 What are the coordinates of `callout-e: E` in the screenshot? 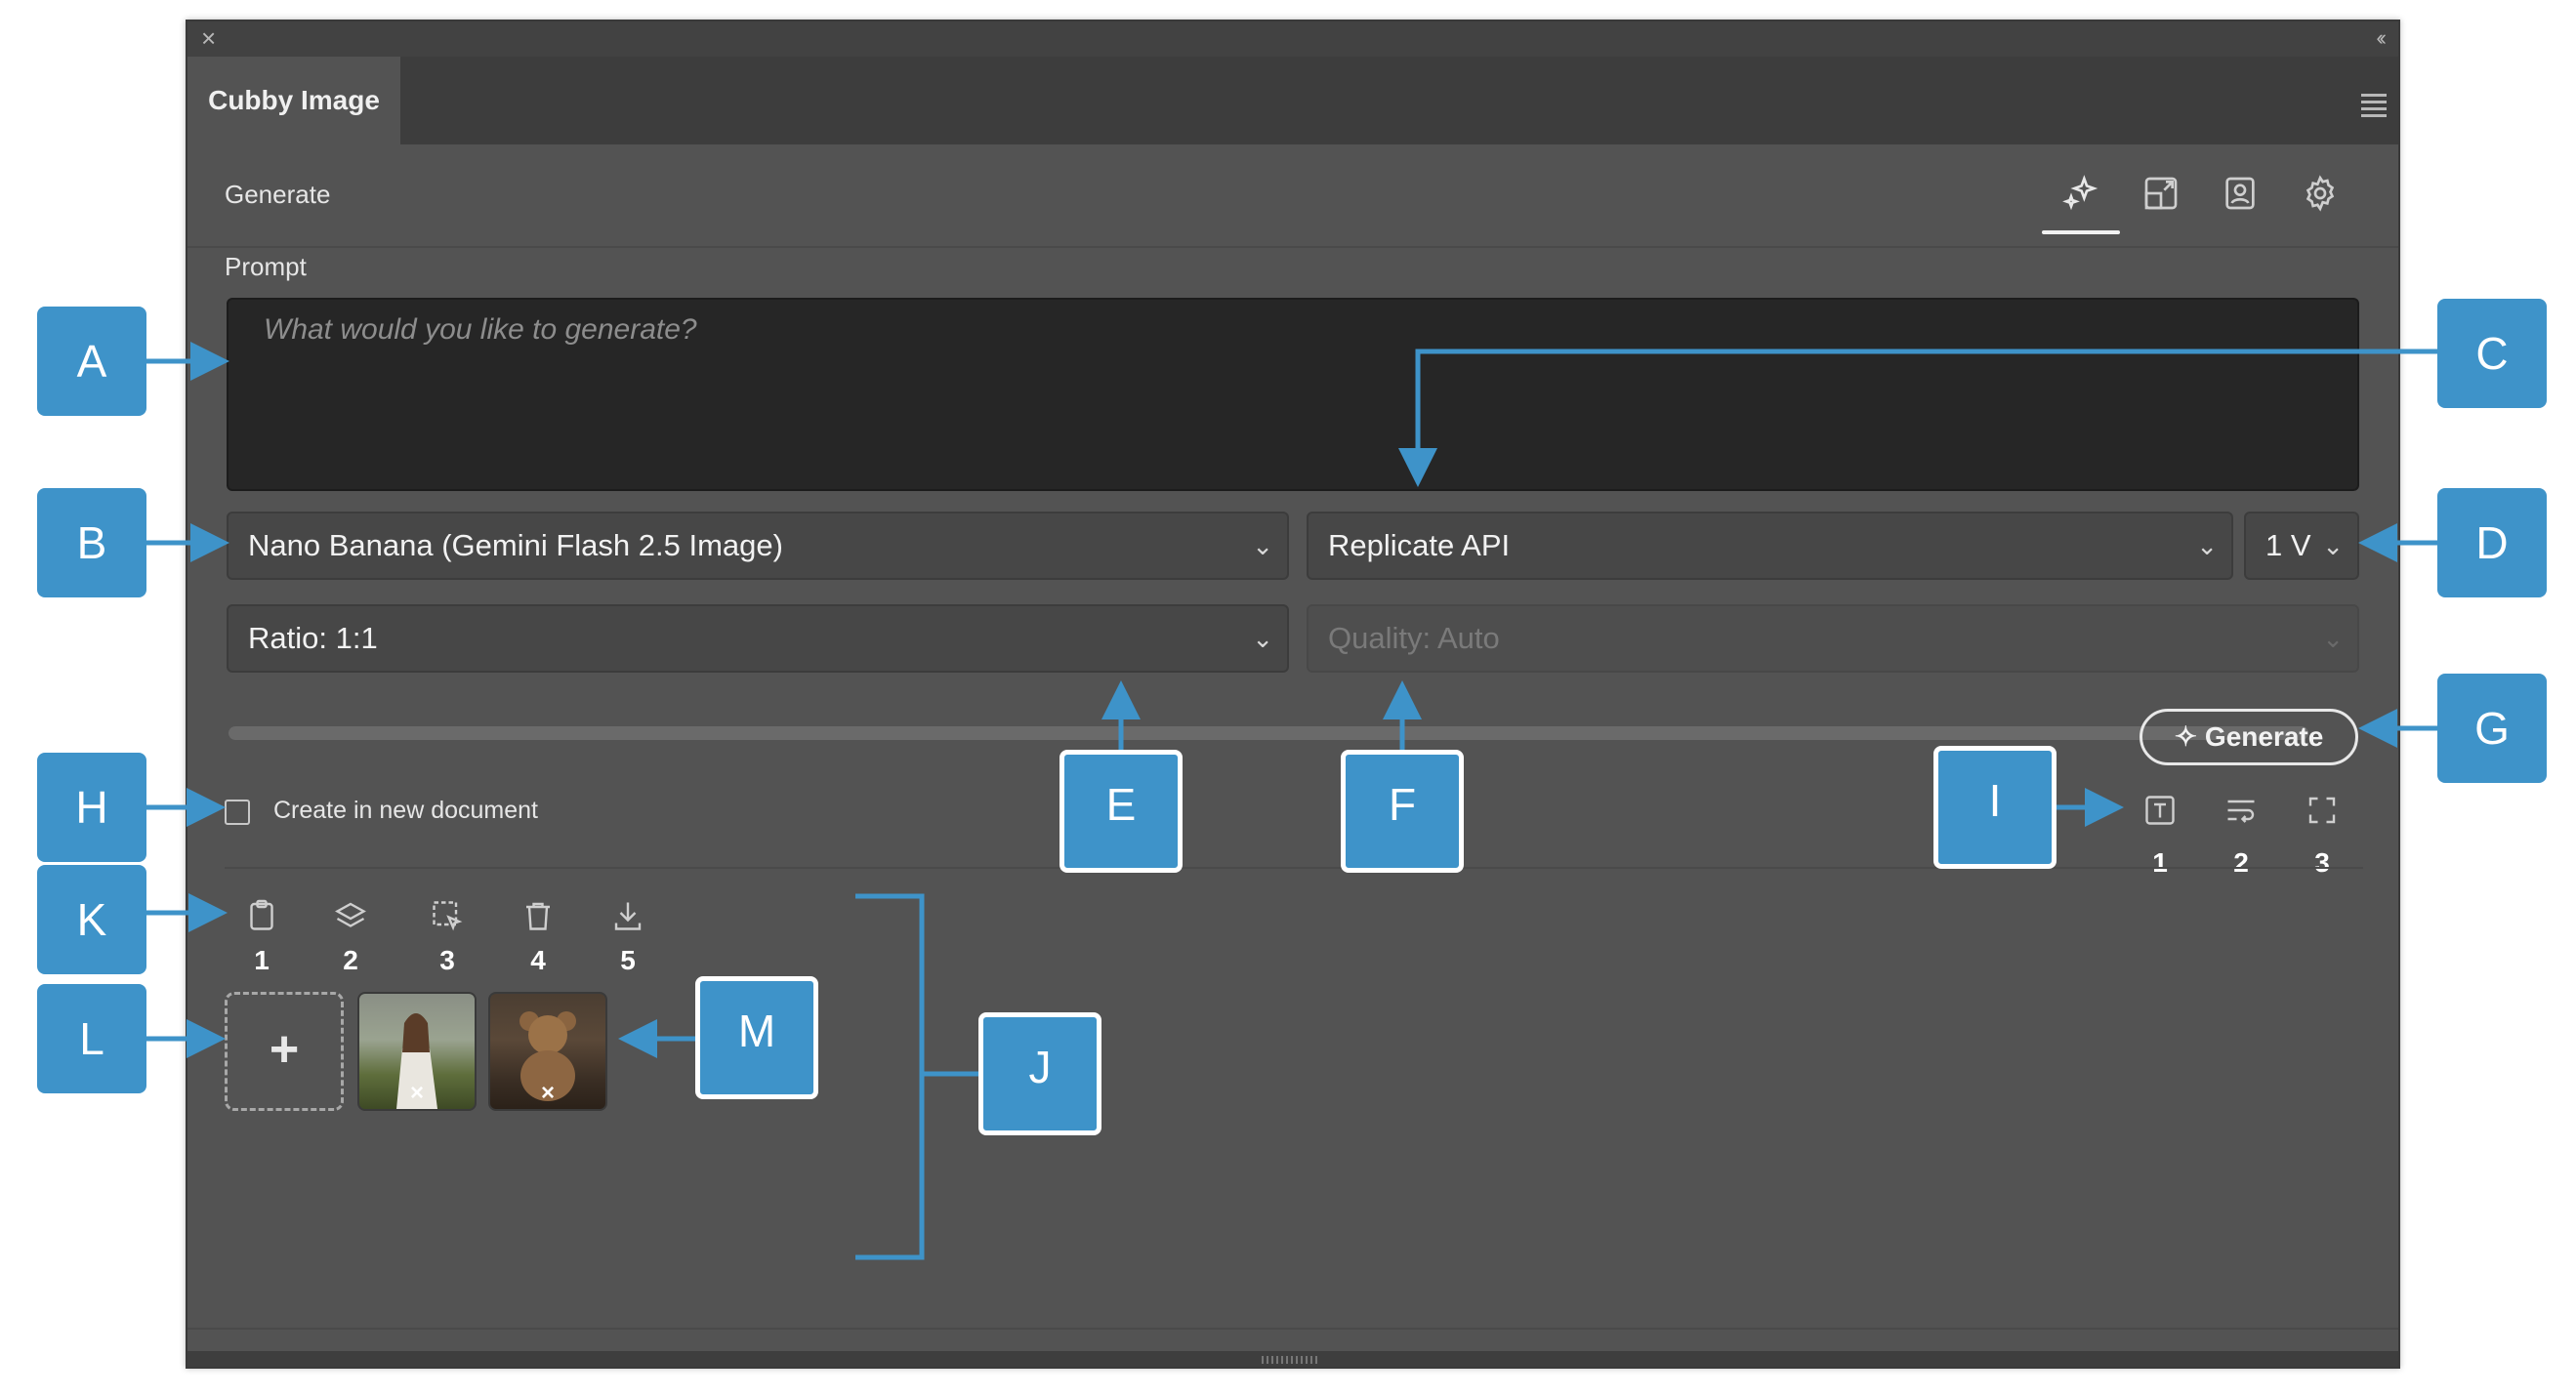 It's located at (1121, 811).